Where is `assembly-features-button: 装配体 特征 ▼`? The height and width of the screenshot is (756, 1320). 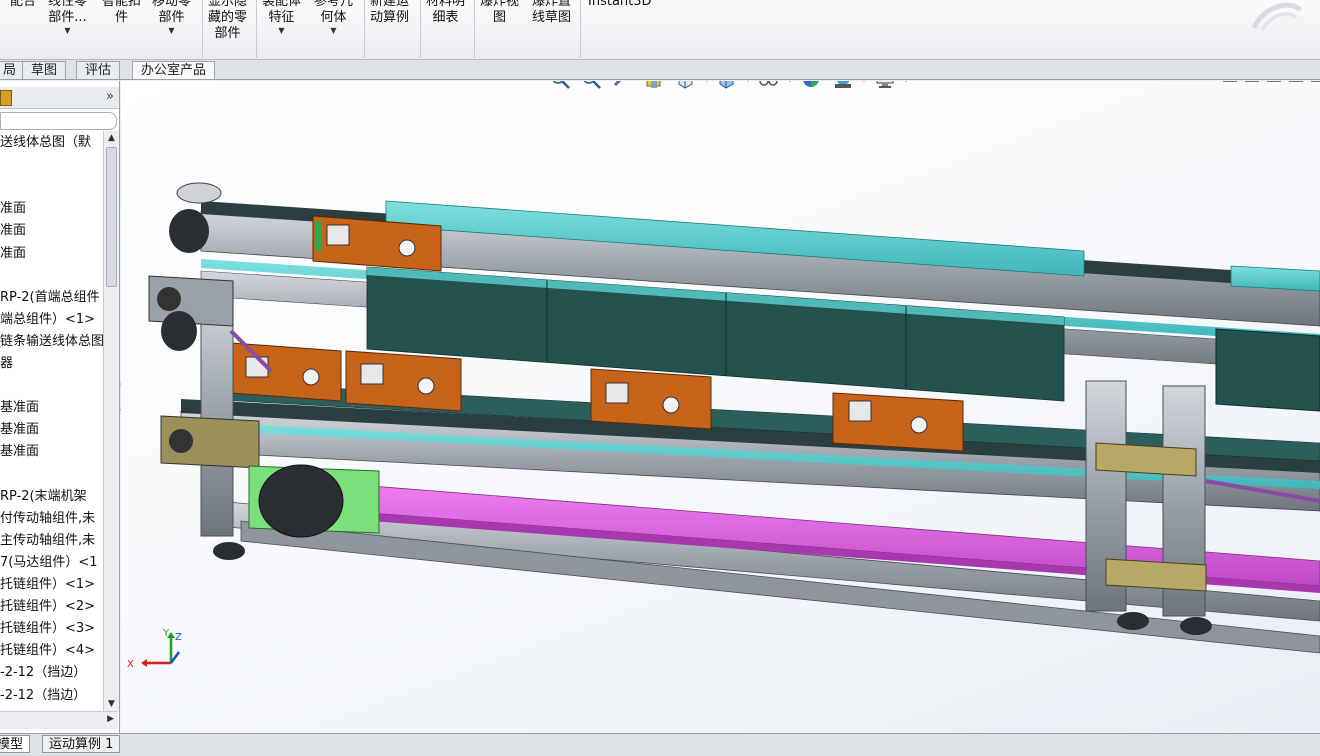 assembly-features-button: 装配体 特征 ▼ is located at coordinates (281, 18).